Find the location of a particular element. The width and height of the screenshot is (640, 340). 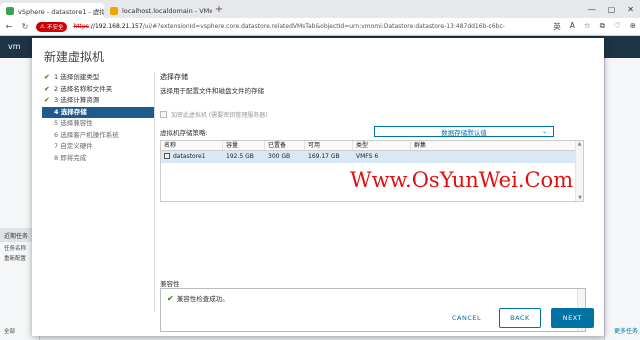

step-select-guest-os: 6 选择客户机操作系统 is located at coordinates (98, 136).